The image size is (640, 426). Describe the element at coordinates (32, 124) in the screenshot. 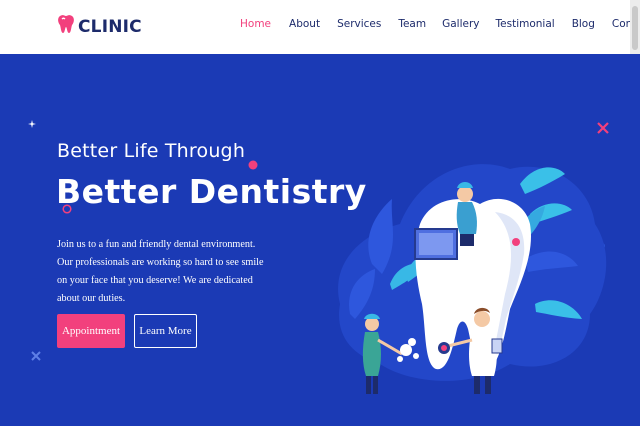

I see `sparkle-icon` at that location.